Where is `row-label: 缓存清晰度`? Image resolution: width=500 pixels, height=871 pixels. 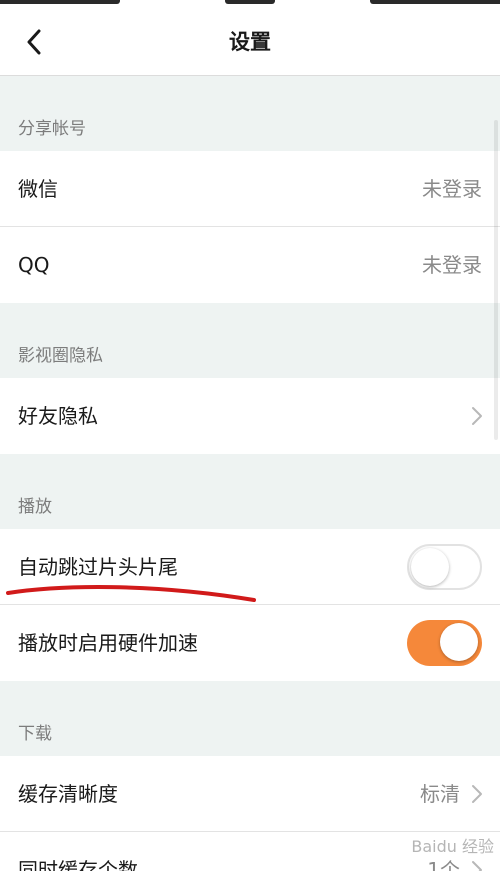
row-label: 缓存清晰度 is located at coordinates (68, 794).